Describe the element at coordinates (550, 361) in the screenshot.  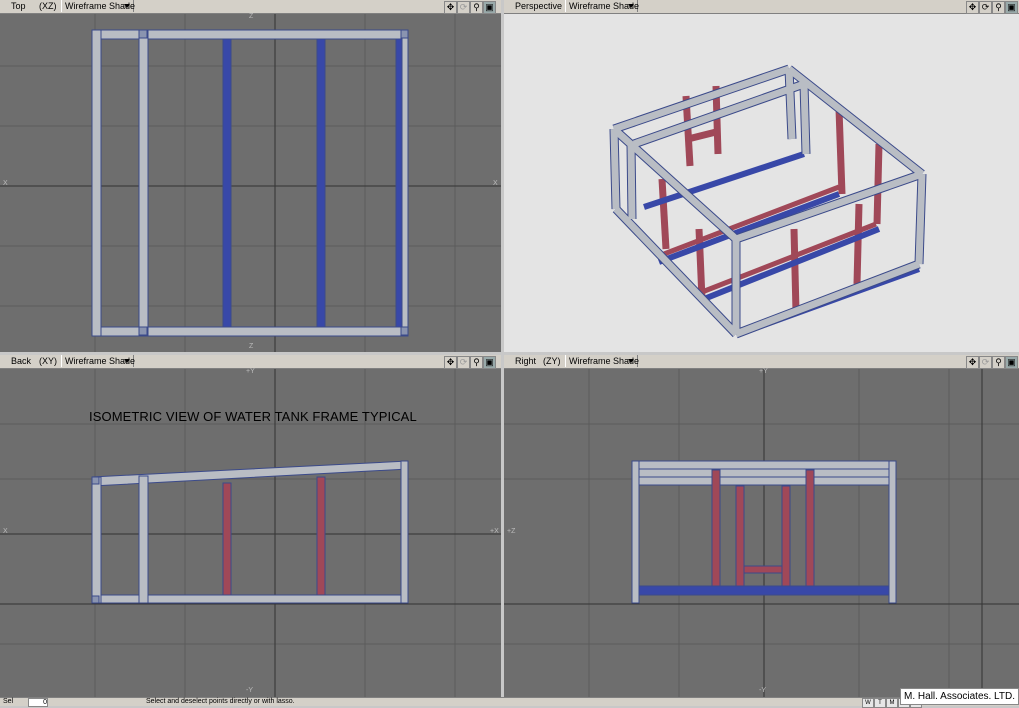
I see `axes-dropdown: (ZY)` at that location.